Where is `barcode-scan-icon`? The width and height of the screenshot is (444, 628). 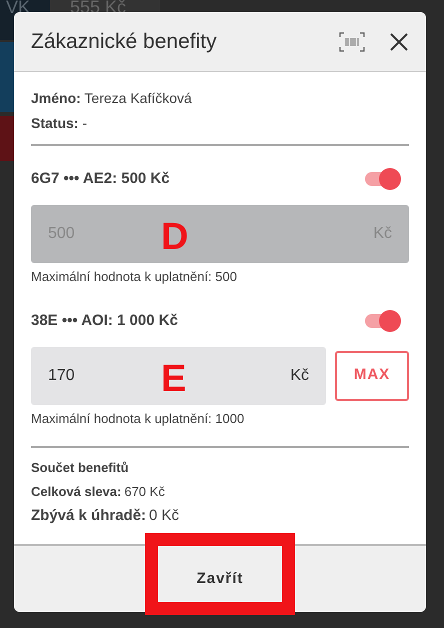
barcode-scan-icon is located at coordinates (352, 42).